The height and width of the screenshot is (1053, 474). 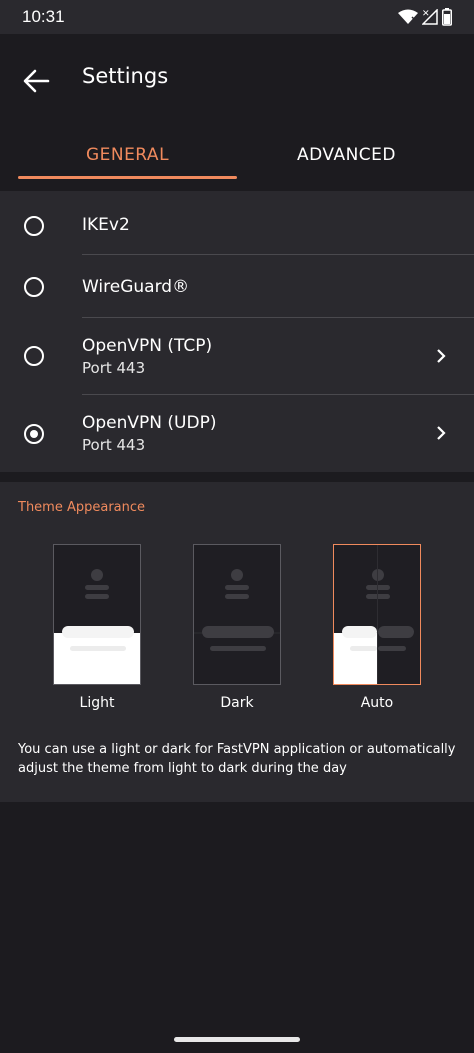 I want to click on dark-theme-preview, so click(x=237, y=614).